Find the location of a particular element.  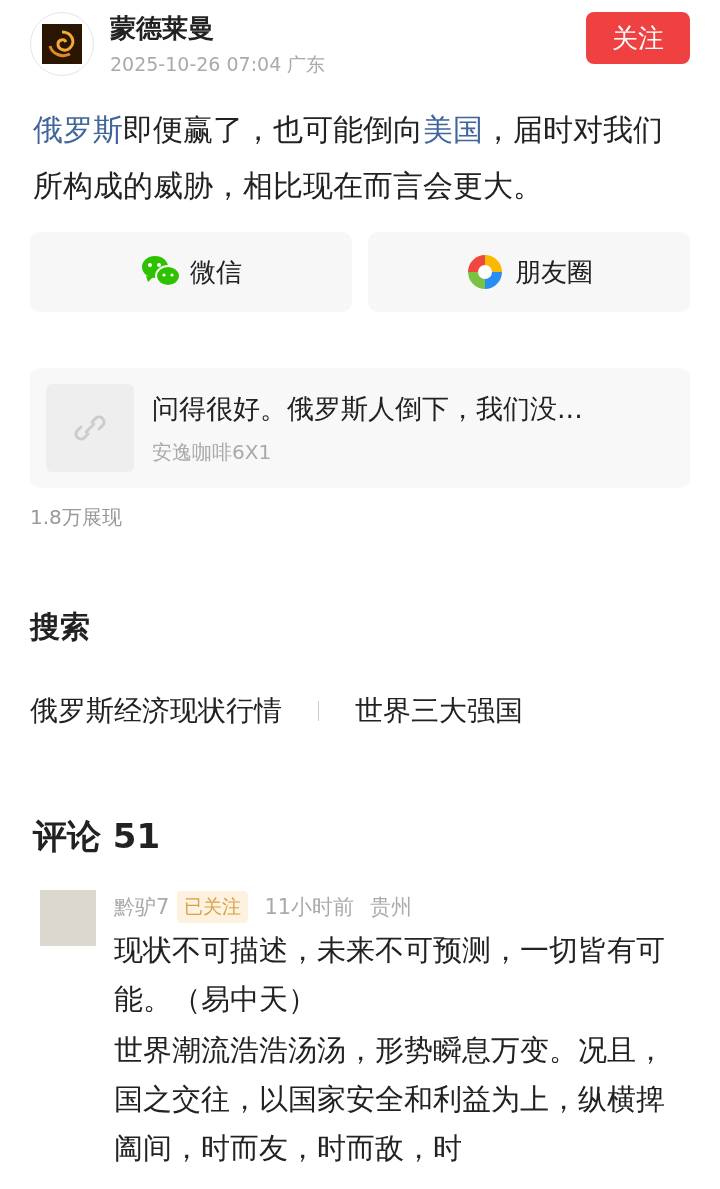

aperture-icon is located at coordinates (485, 272).